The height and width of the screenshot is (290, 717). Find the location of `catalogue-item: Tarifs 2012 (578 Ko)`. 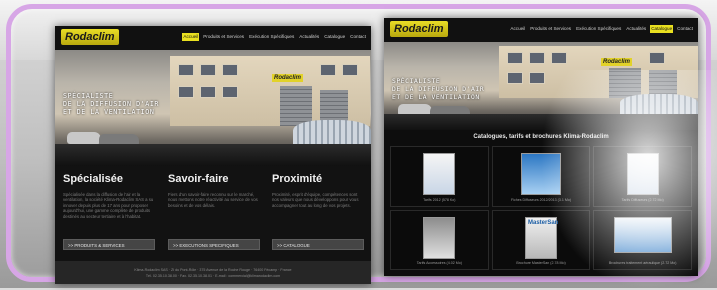

catalogue-item: Tarifs 2012 (578 Ko) is located at coordinates (439, 176).